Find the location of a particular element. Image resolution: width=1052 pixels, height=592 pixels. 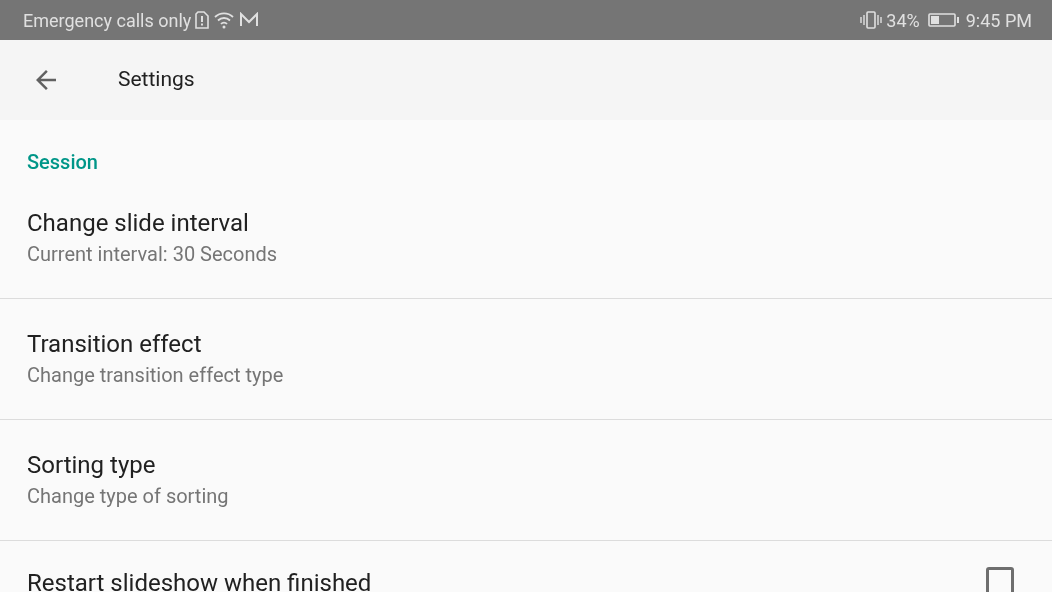

item-summary: Change transition effect type is located at coordinates (155, 375).